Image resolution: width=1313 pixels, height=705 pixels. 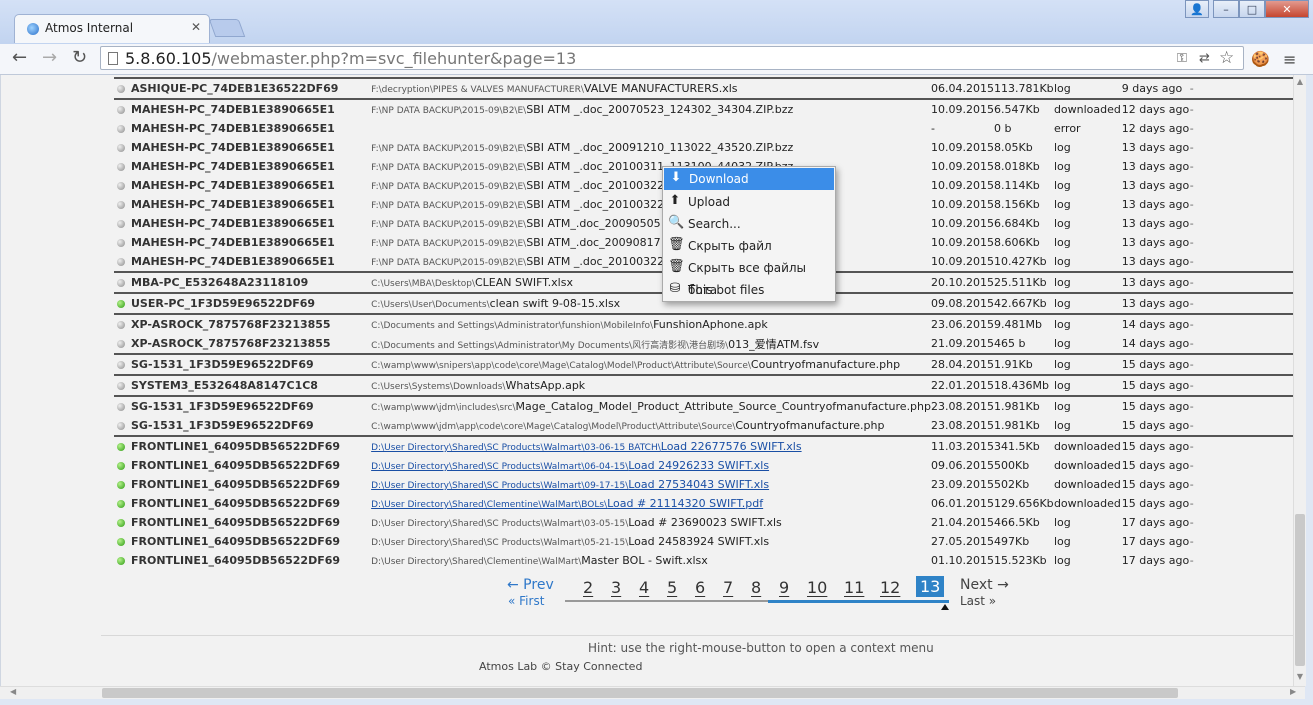 What do you see at coordinates (1204, 58) in the screenshot?
I see `translate-icon: ⇄` at bounding box center [1204, 58].